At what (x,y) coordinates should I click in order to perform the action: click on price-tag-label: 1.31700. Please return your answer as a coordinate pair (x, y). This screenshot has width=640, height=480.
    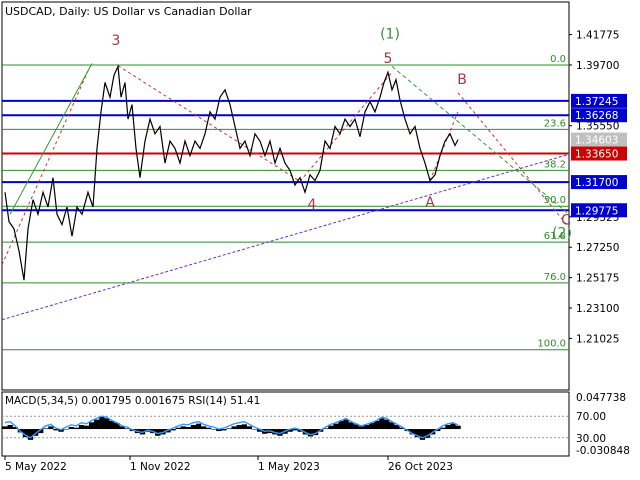
    Looking at the image, I should click on (596, 183).